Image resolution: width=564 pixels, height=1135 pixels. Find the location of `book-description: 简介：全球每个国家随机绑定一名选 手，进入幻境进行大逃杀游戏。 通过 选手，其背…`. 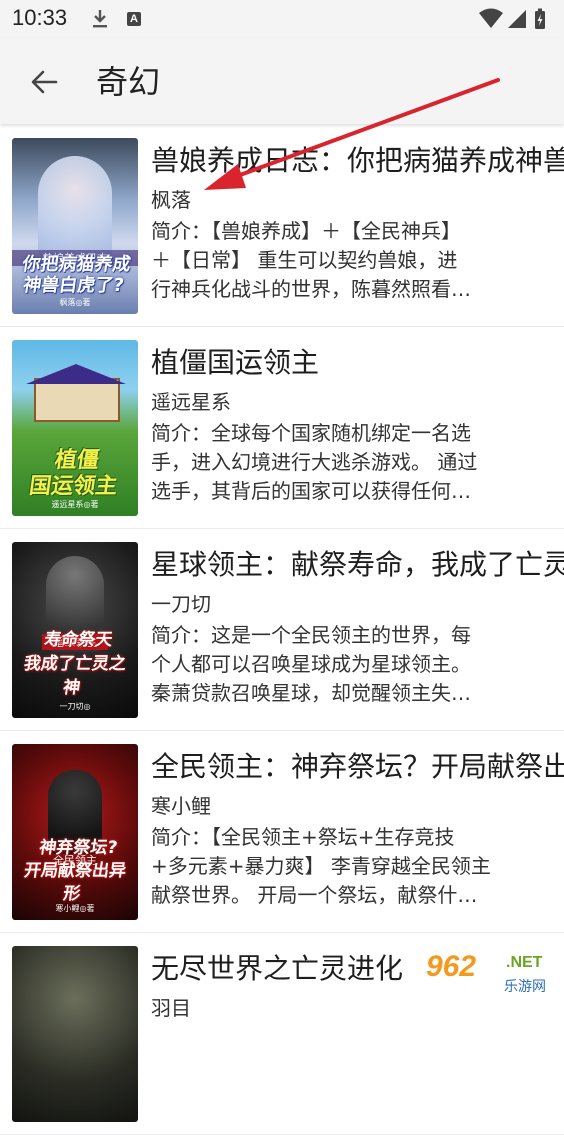

book-description: 简介：全球每个国家随机绑定一名选 手，进入幻境进行大逃杀游戏。 通过 选手，其背… is located at coordinates (314, 462).